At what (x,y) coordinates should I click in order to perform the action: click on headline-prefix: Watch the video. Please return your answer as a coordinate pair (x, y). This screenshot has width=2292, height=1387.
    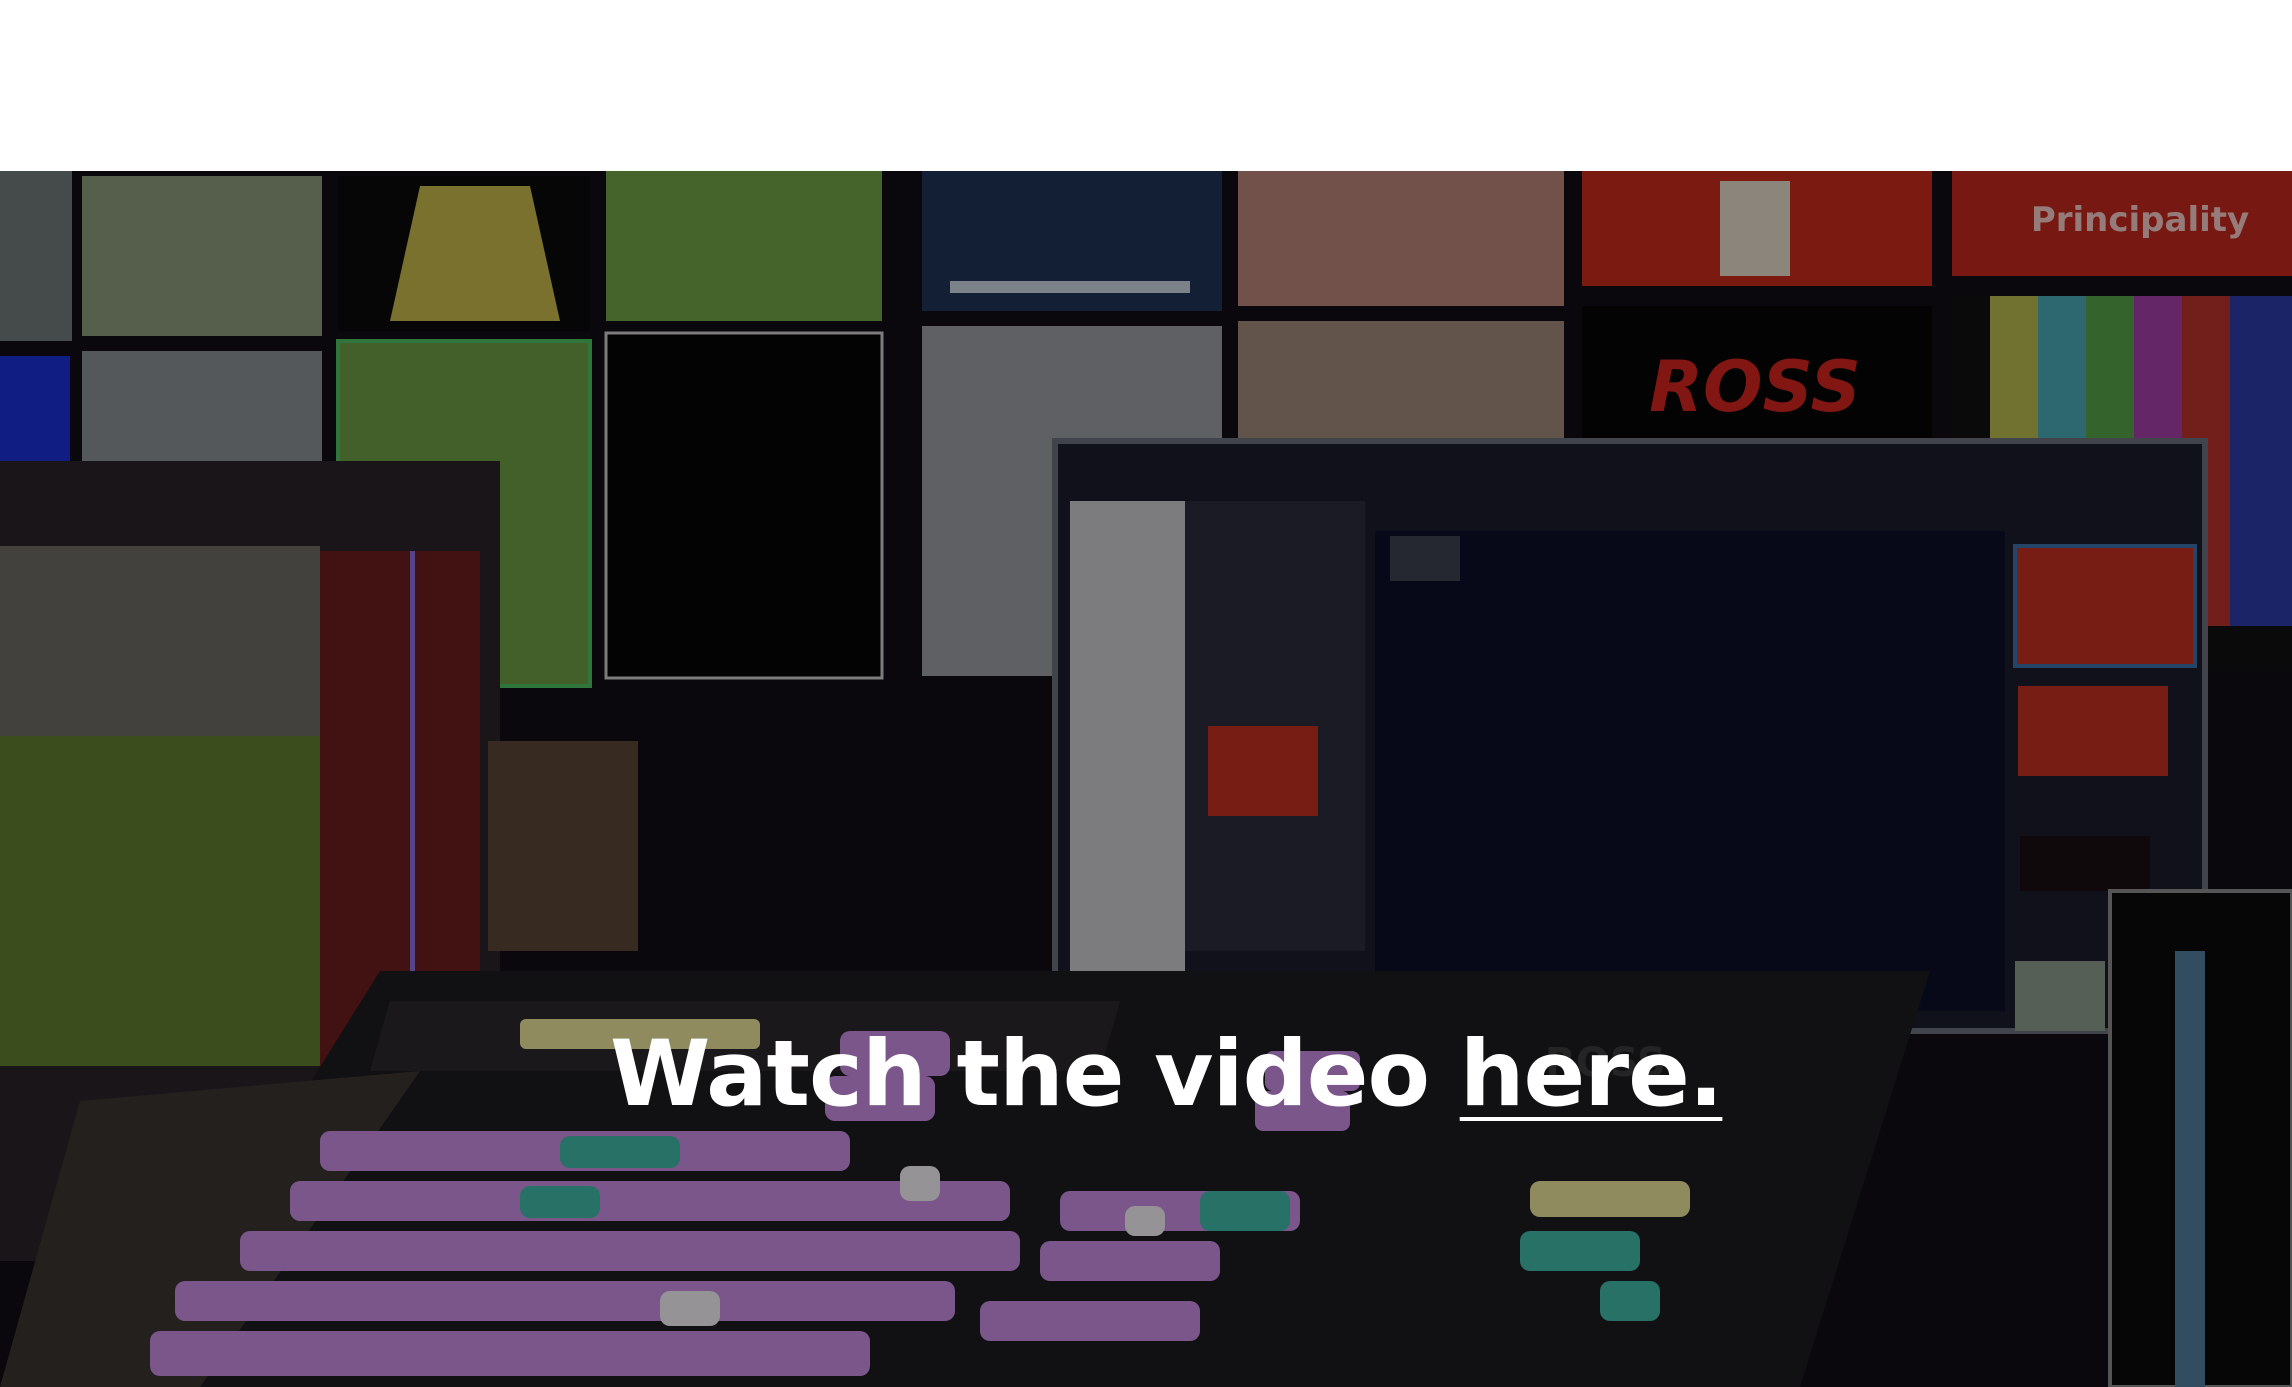
    Looking at the image, I should click on (1035, 1074).